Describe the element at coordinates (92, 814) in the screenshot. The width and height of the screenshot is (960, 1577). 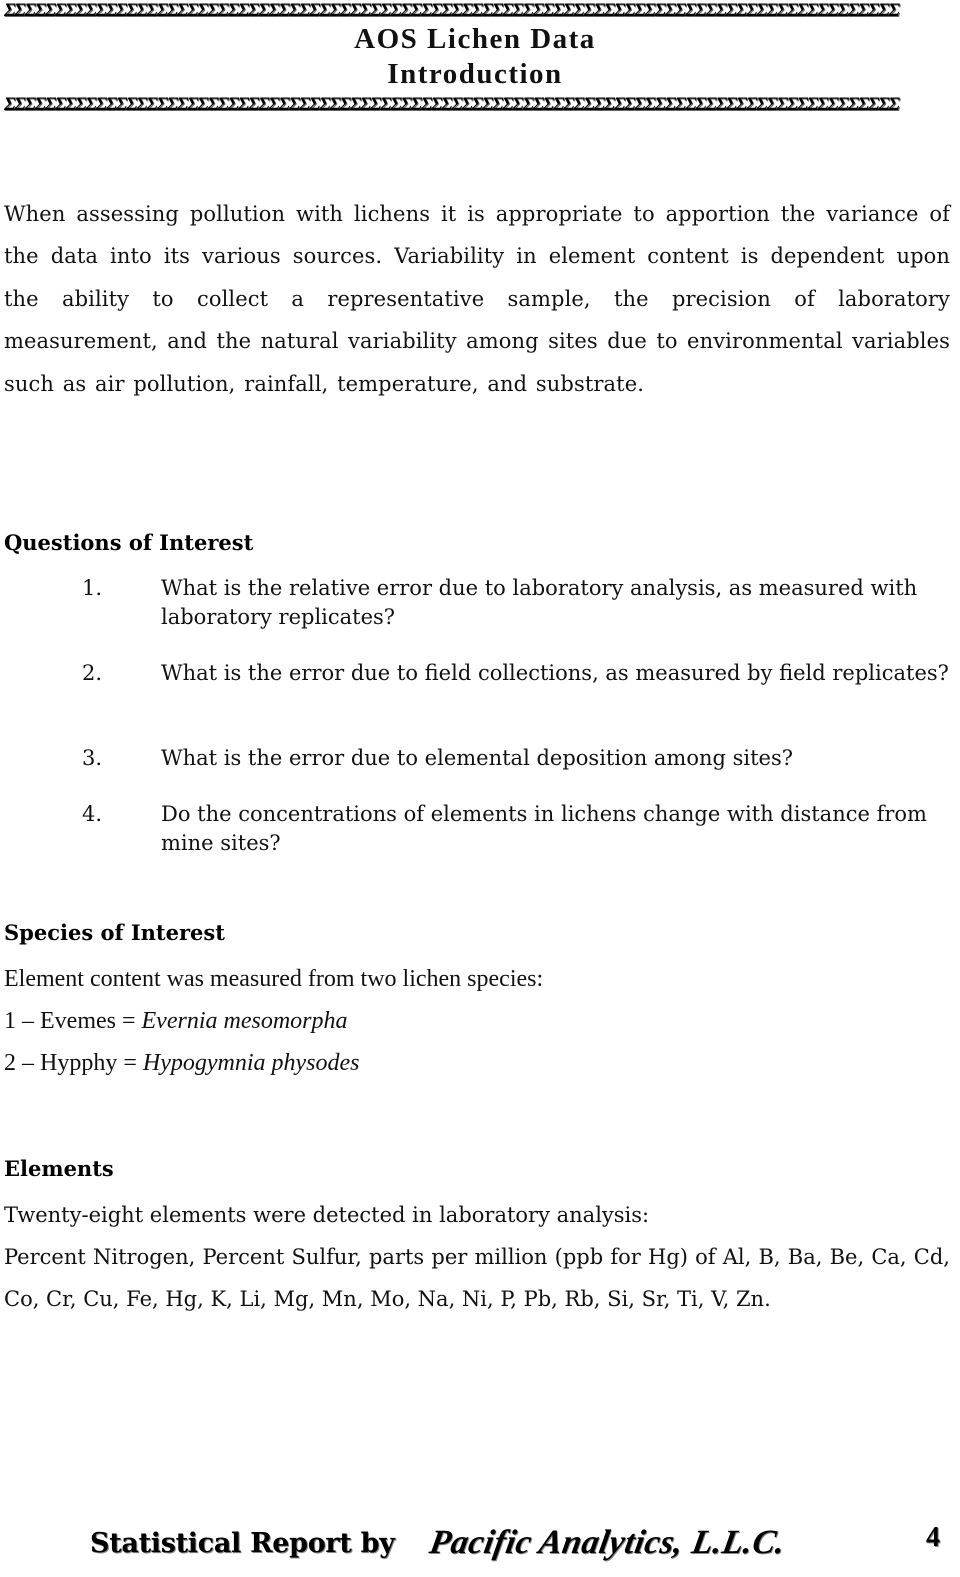
I see `question-number: 4.` at that location.